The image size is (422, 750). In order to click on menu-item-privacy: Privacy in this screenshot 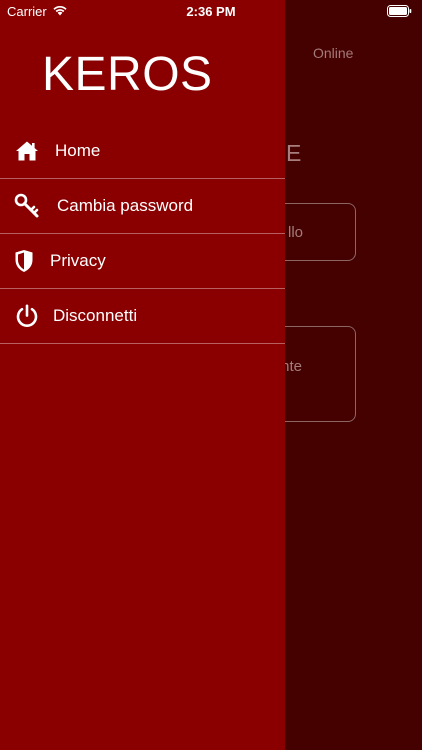, I will do `click(142, 261)`.